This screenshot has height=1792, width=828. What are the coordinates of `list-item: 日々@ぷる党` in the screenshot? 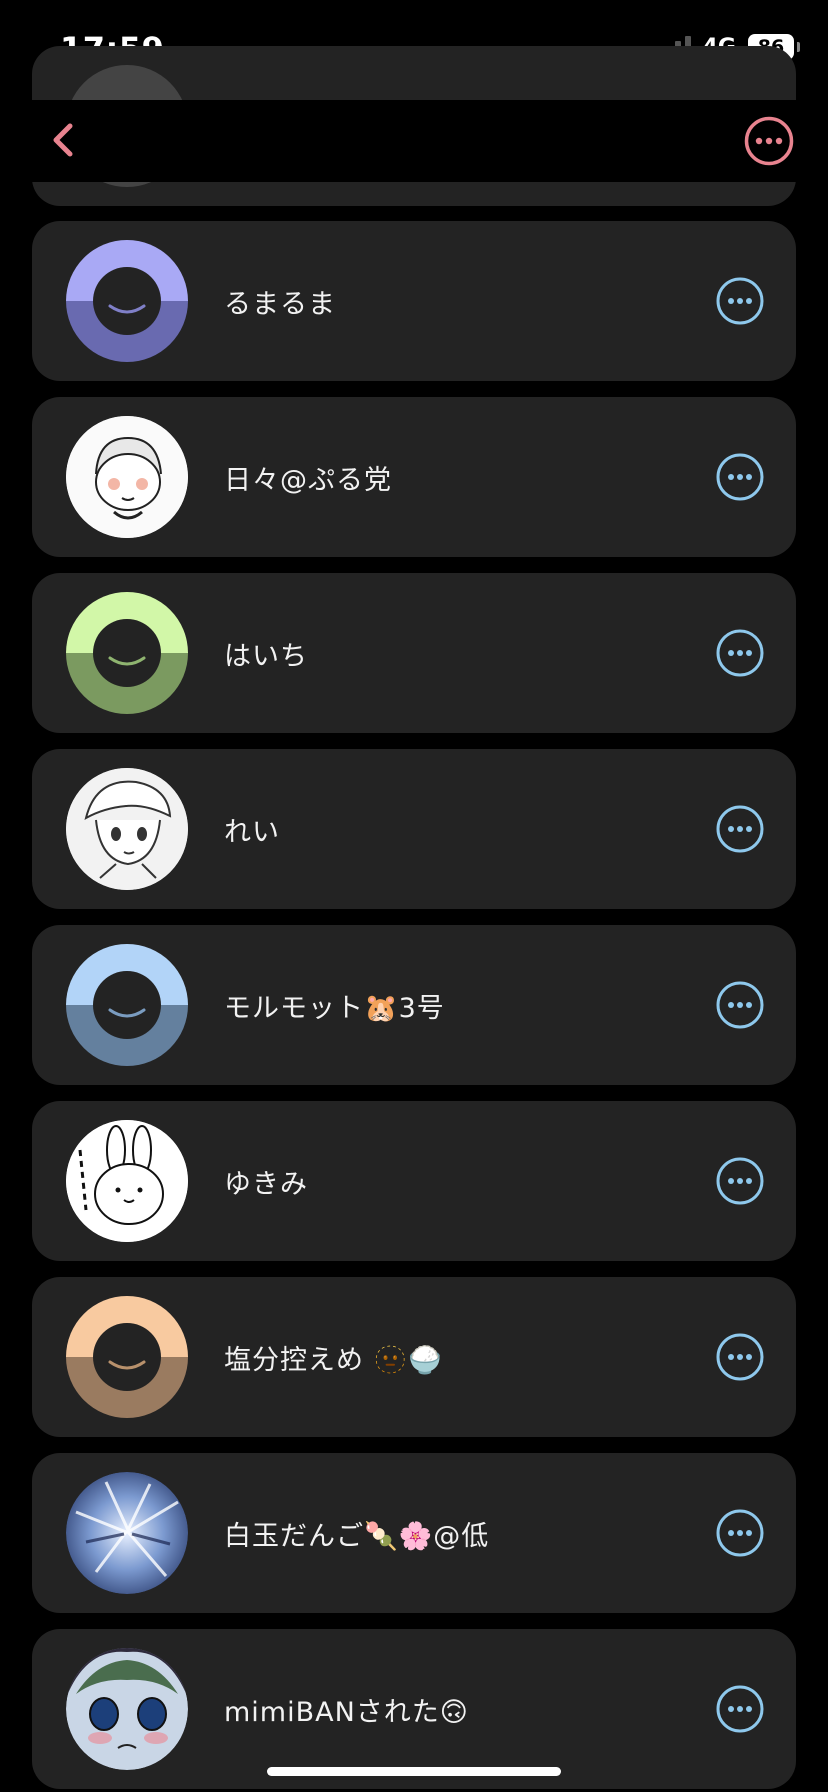 It's located at (414, 477).